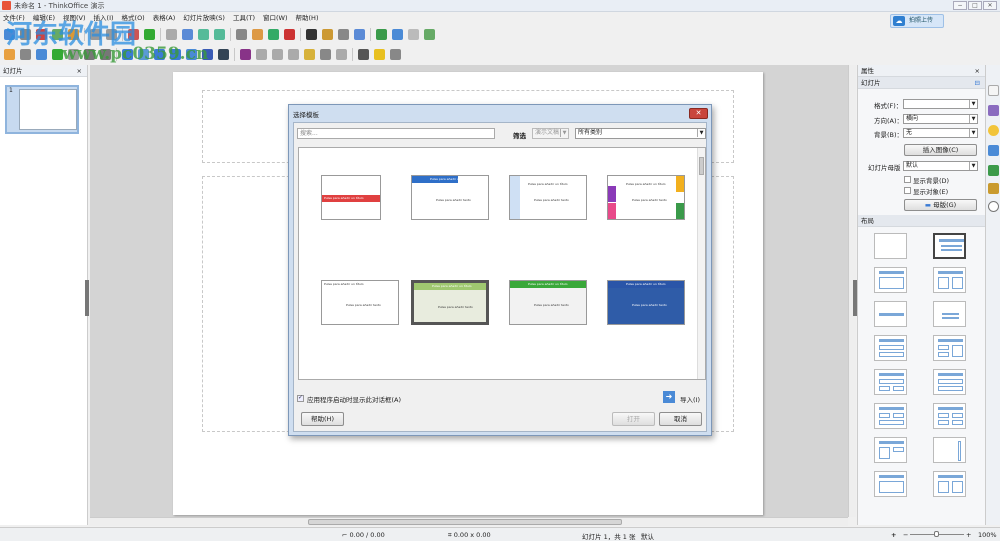 The height and width of the screenshot is (541, 1000). I want to click on master-select: 默认 ▼, so click(940, 166).